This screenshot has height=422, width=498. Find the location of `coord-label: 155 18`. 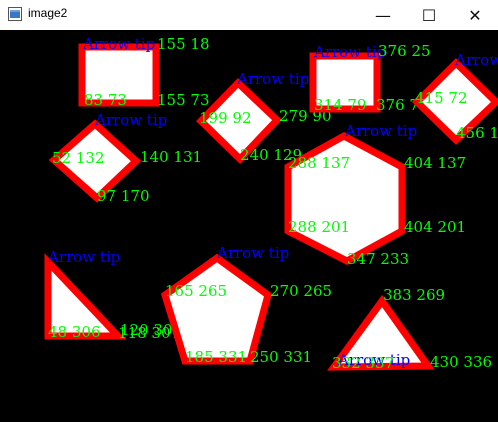

coord-label: 155 18 is located at coordinates (183, 44).